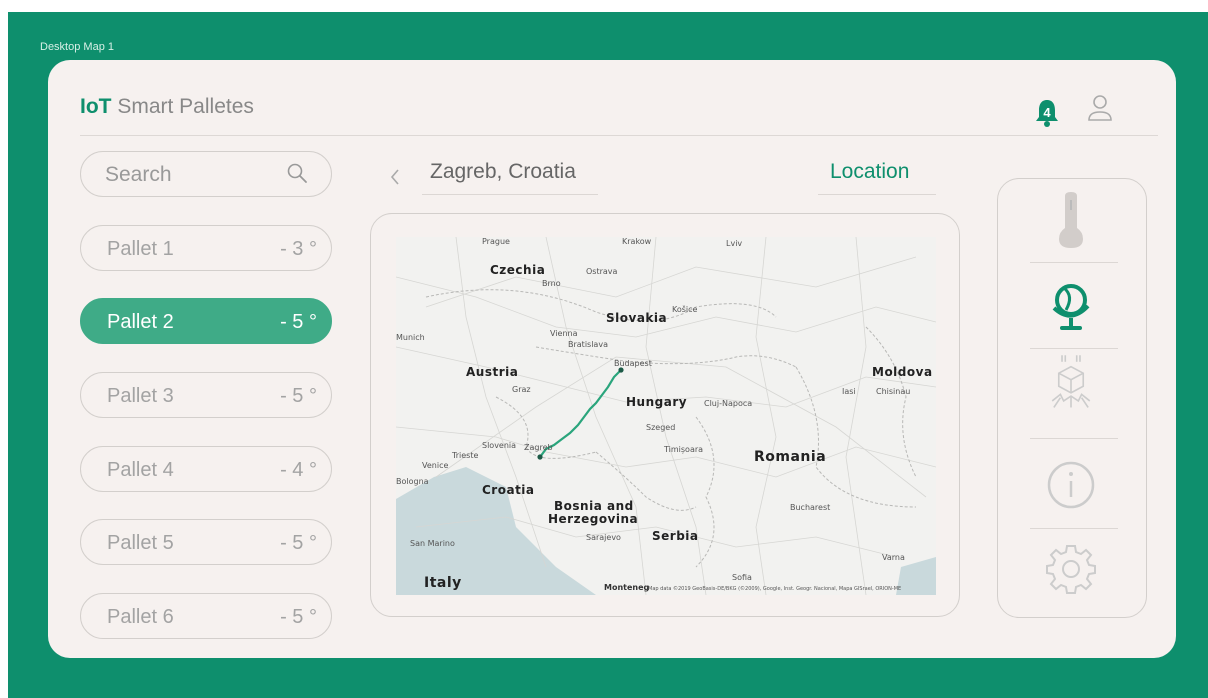 This screenshot has width=1208, height=698. I want to click on info-icon, so click(1071, 485).